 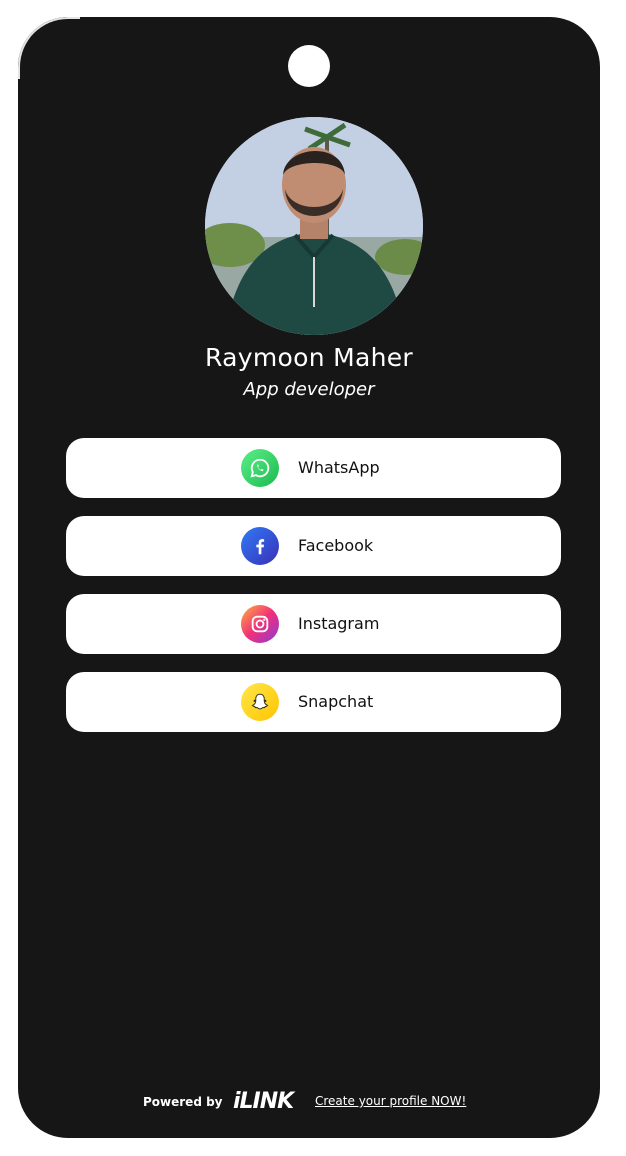 I want to click on whatsapp-button: WhatsApp, so click(x=313, y=468).